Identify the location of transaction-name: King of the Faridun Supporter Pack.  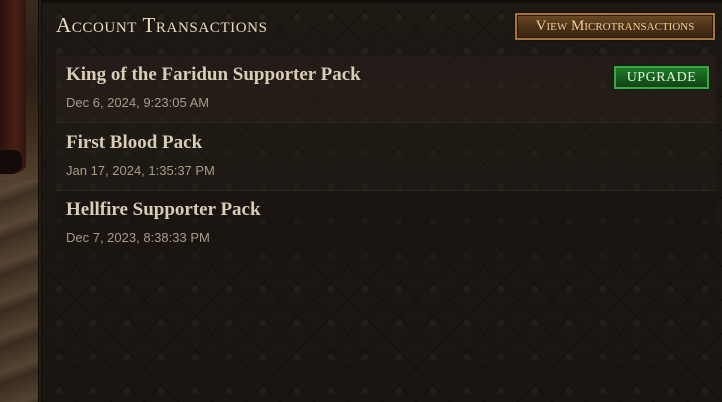
(213, 74).